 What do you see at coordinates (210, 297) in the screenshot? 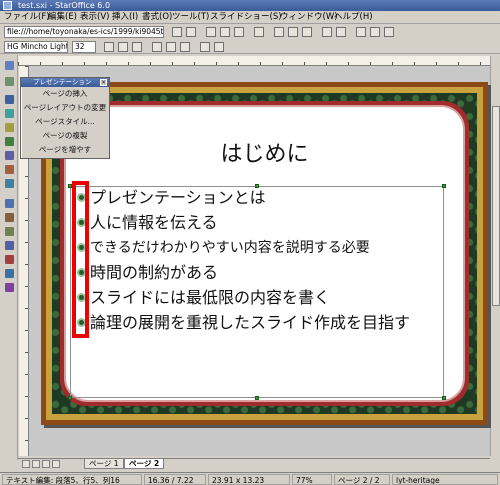
I see `bullet-text: スライドには最低限の内容を書く` at bounding box center [210, 297].